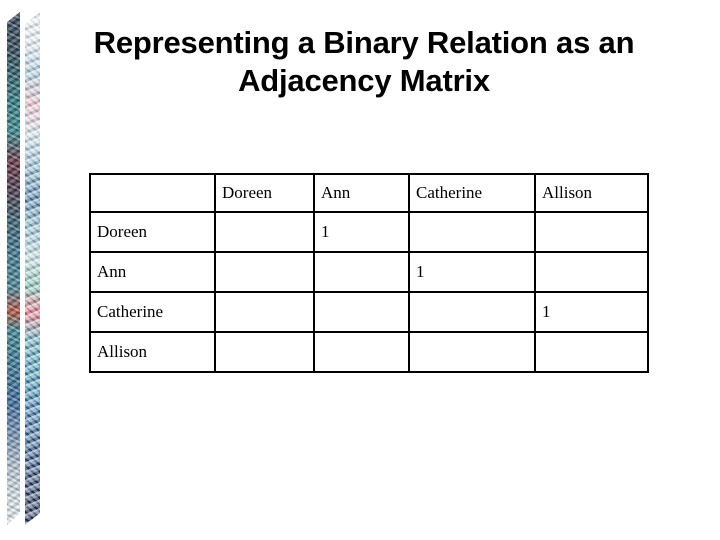 The height and width of the screenshot is (540, 720). I want to click on cell-catherine-allison: 1, so click(591, 312).